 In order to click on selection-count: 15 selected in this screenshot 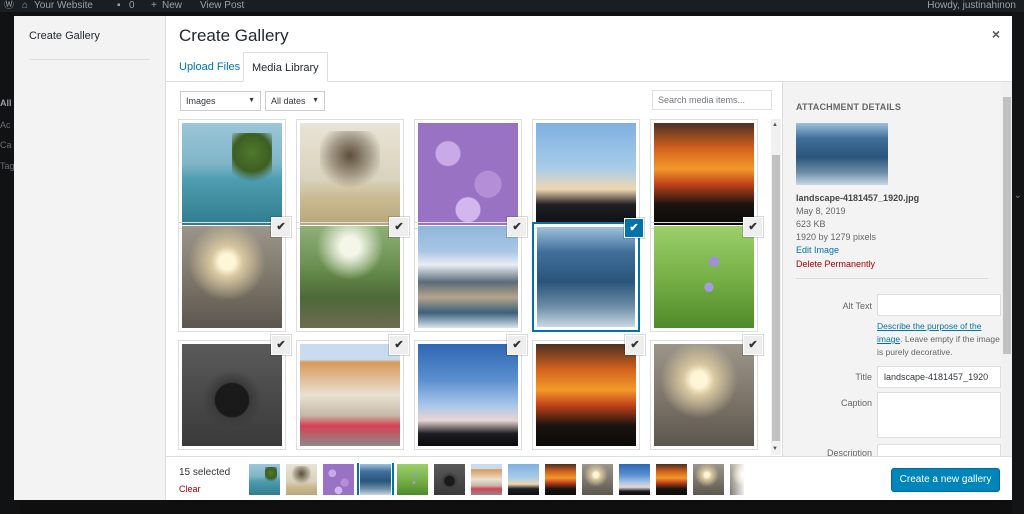, I will do `click(205, 472)`.